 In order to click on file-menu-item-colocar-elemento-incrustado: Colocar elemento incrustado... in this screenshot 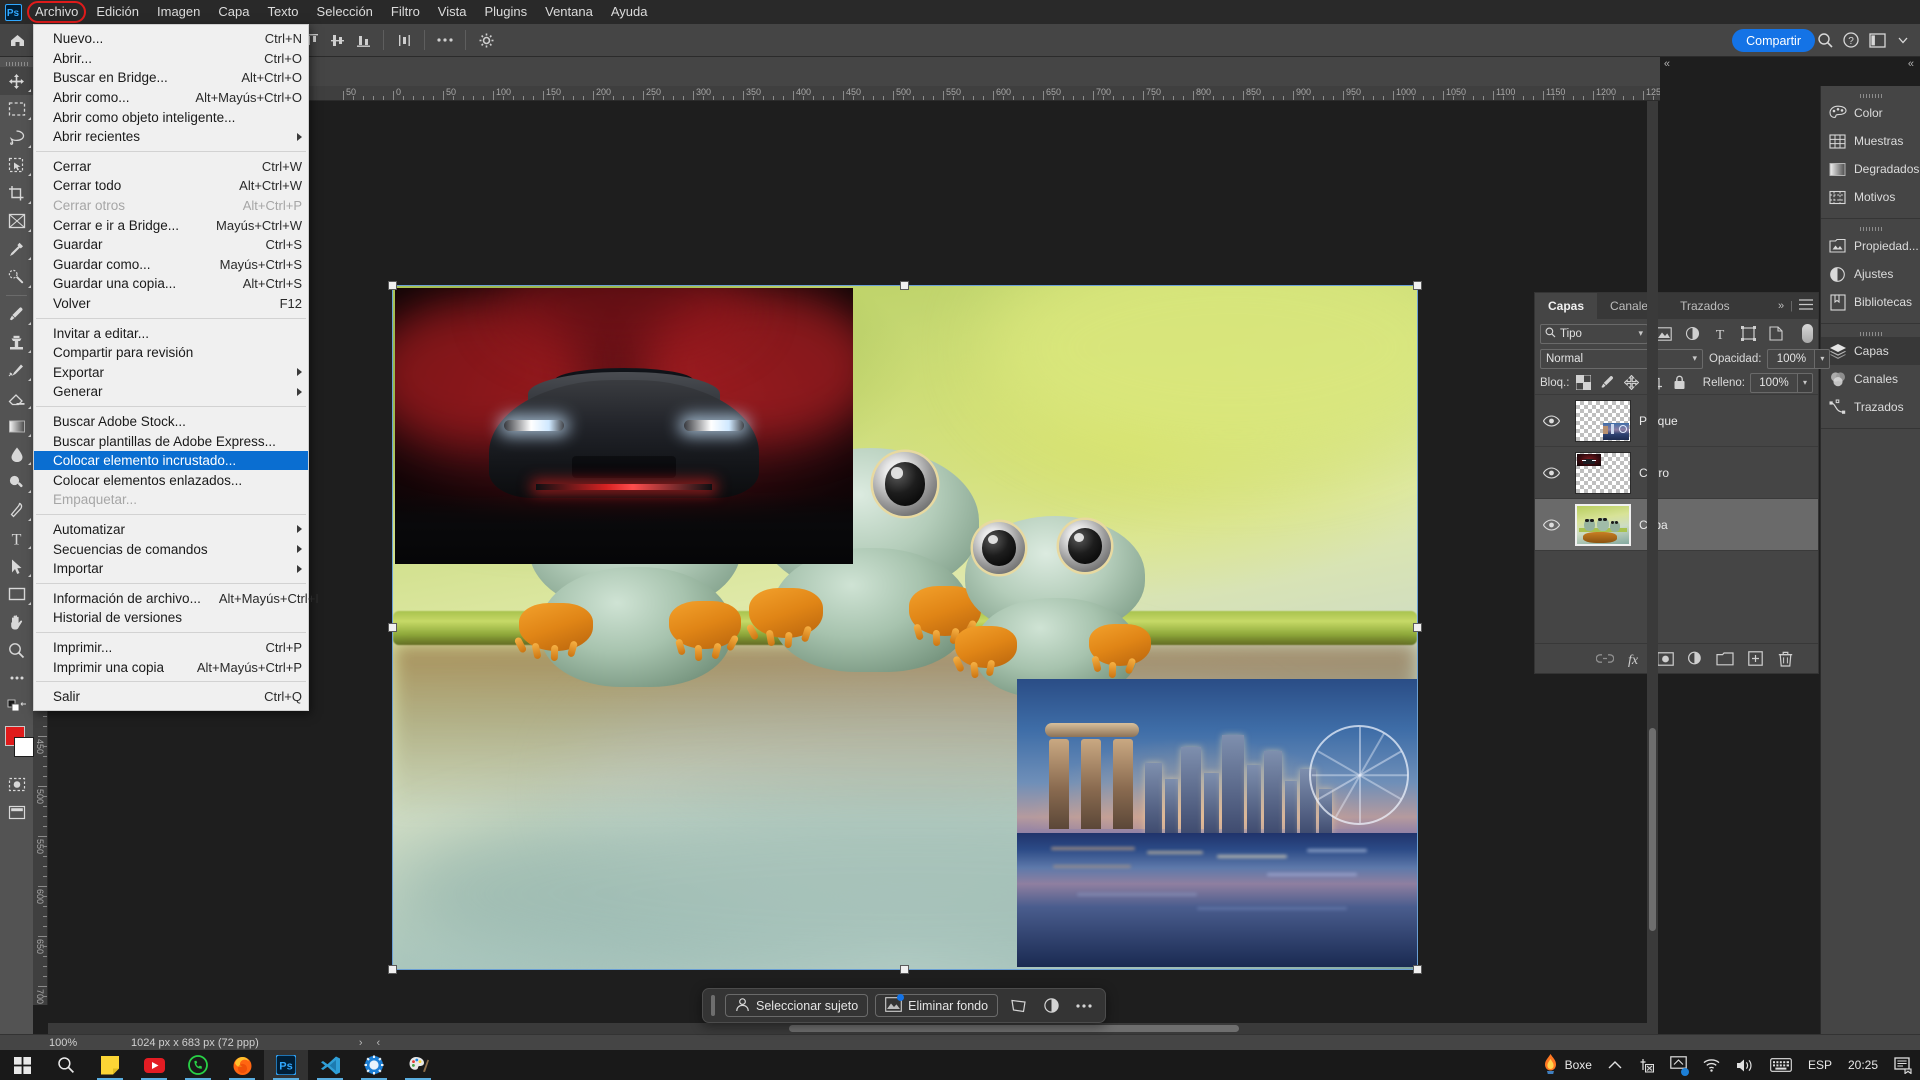, I will do `click(171, 460)`.